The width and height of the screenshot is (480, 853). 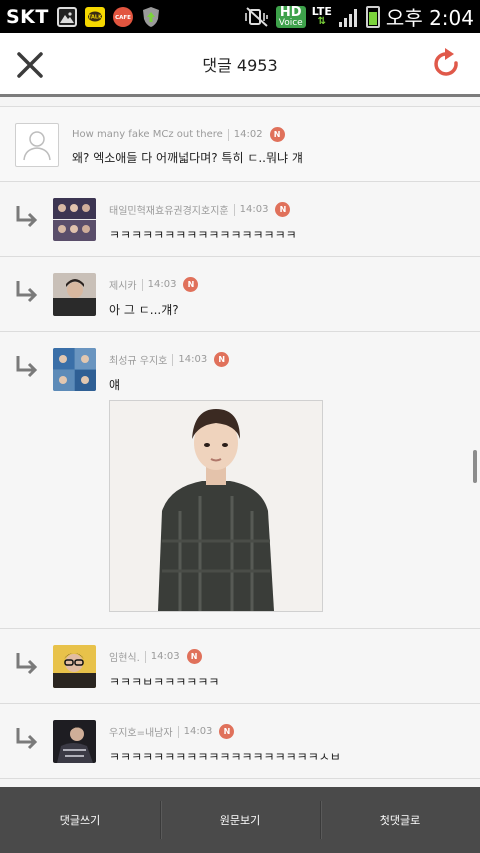 I want to click on collage-photo-avatar, so click(x=74, y=369).